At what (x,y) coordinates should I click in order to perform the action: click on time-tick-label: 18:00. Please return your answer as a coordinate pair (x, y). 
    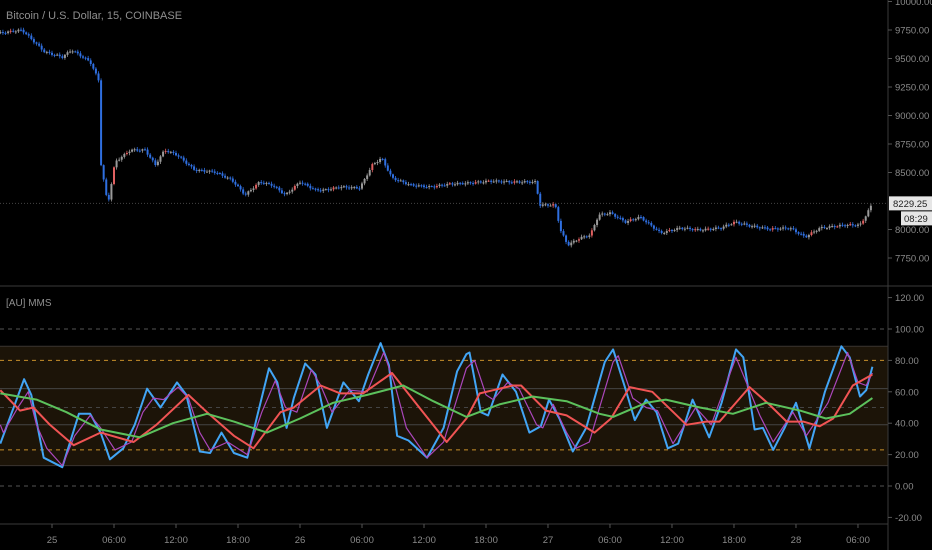
    Looking at the image, I should click on (238, 540).